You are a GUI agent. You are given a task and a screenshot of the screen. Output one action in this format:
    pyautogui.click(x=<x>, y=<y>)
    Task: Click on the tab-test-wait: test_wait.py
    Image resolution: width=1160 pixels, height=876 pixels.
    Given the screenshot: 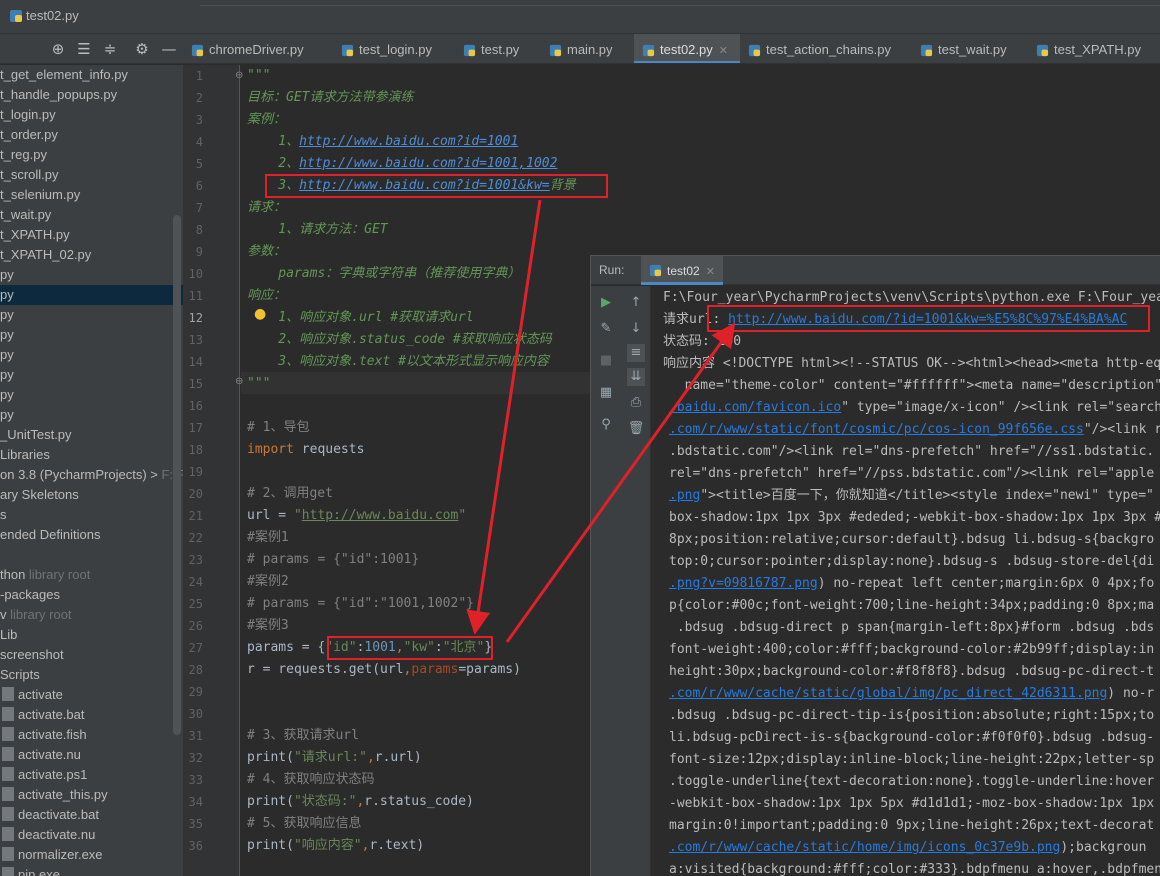 What is the action you would take?
    pyautogui.click(x=970, y=48)
    